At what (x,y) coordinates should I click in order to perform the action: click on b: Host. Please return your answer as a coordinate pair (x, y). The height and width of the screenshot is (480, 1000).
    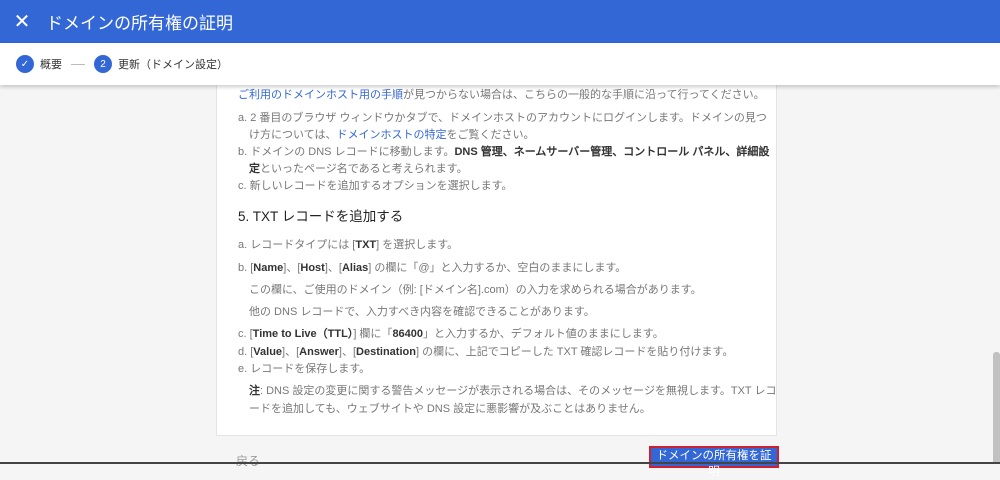
    Looking at the image, I should click on (312, 268).